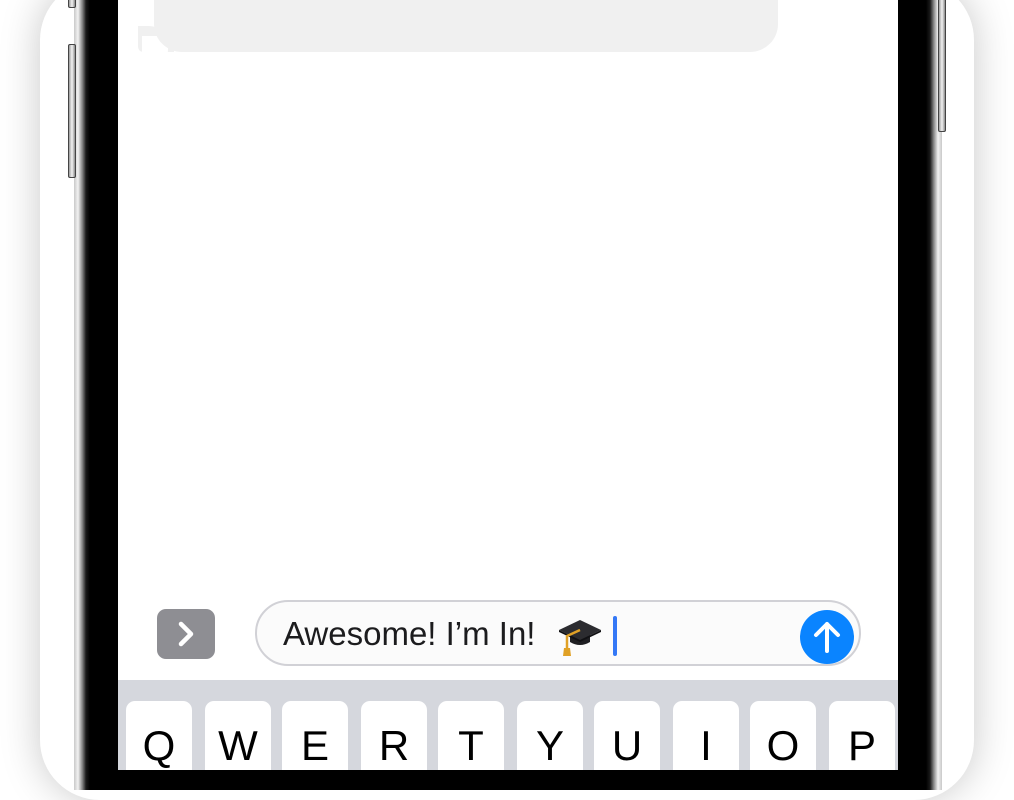 The image size is (1014, 800). What do you see at coordinates (394, 735) in the screenshot?
I see `key-r: R` at bounding box center [394, 735].